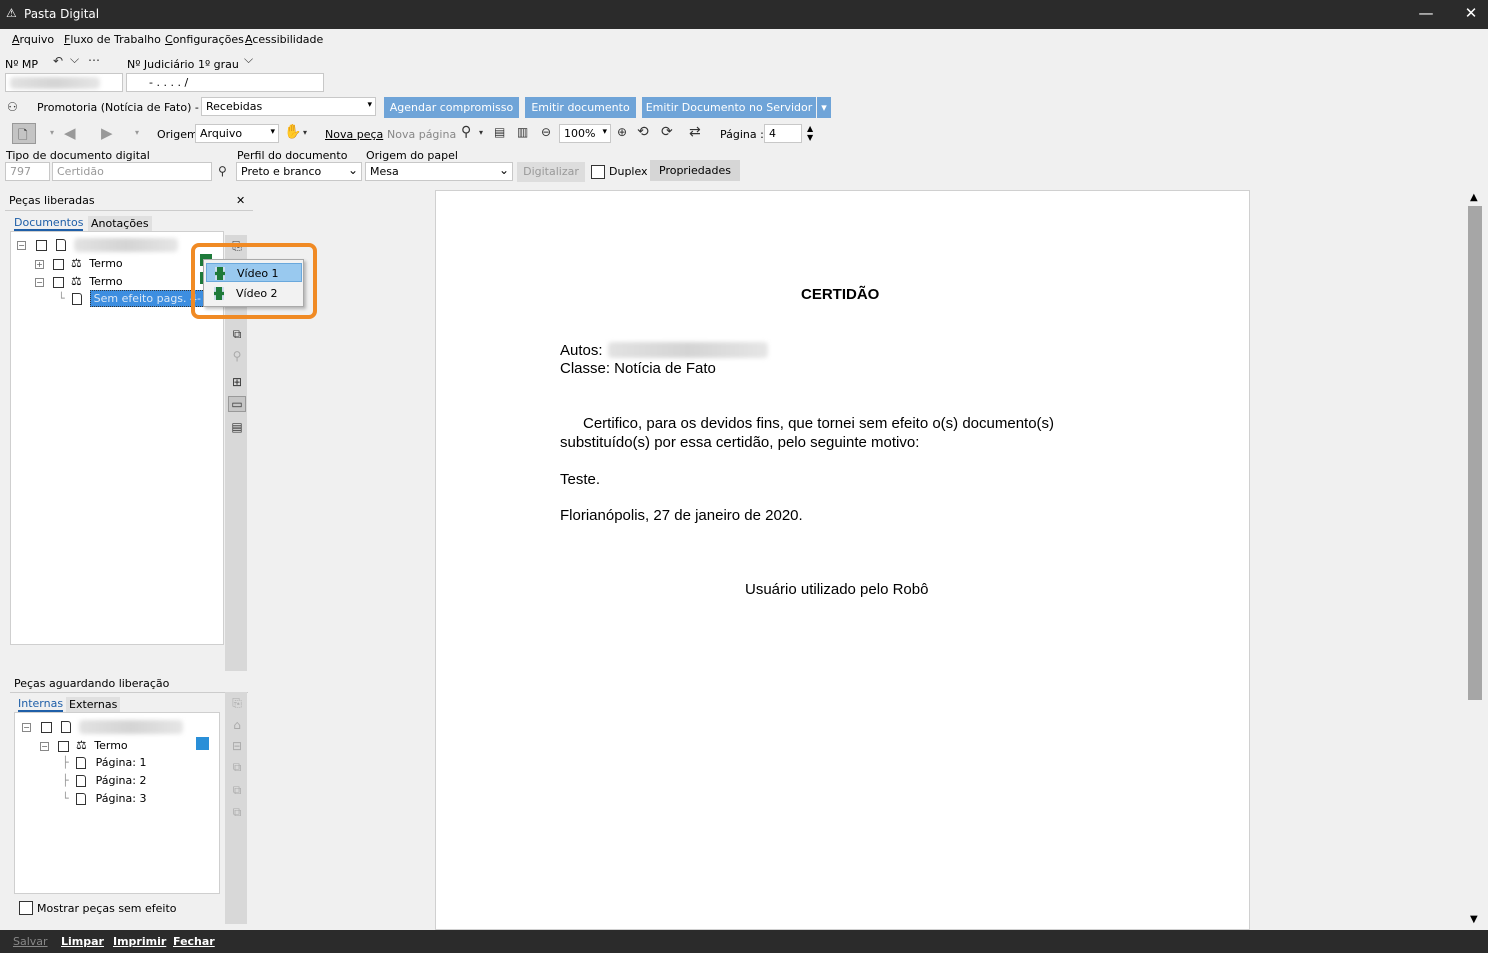  Describe the element at coordinates (551, 172) in the screenshot. I see `digitalizar-button: Digitalizar` at that location.